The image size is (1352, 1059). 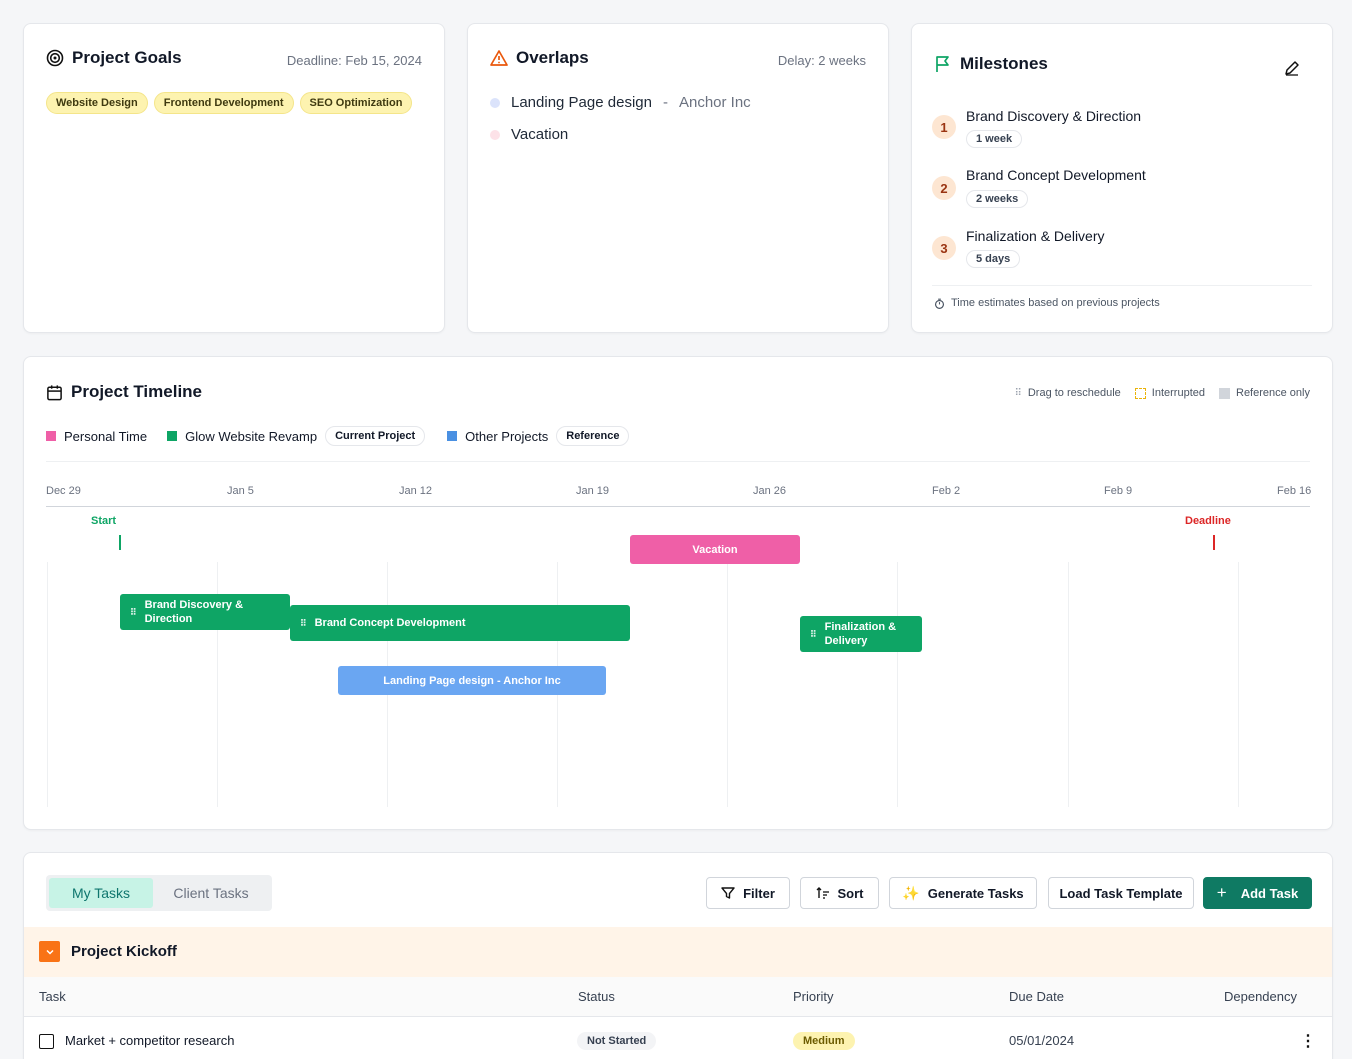 I want to click on task-checkbox, so click(x=46, y=1041).